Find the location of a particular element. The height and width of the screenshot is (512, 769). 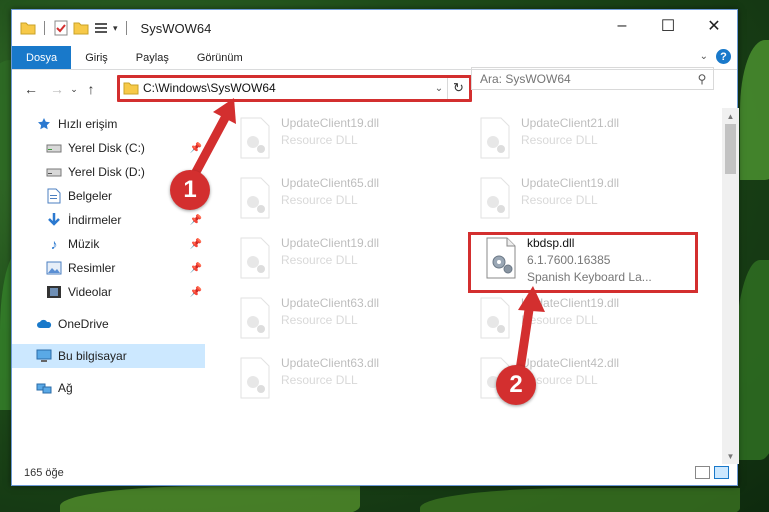

step-badge-2: 2 is located at coordinates (516, 385).